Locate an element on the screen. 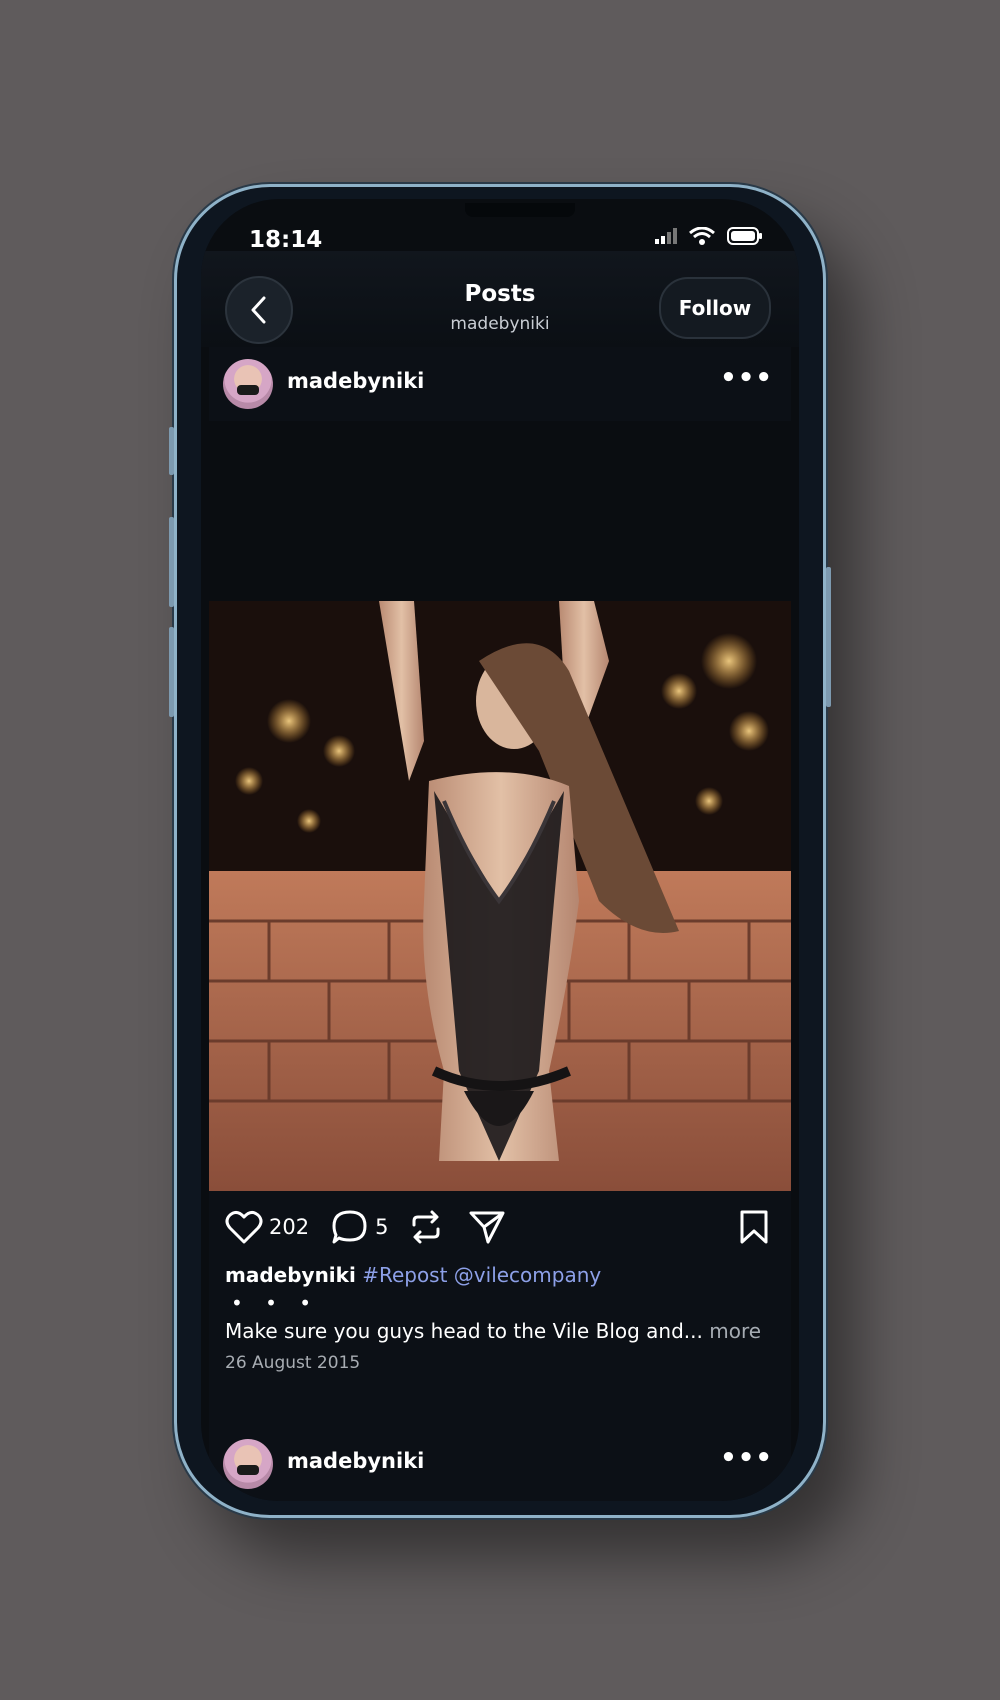 The image size is (1000, 1700). caption-more-link: more is located at coordinates (735, 1331).